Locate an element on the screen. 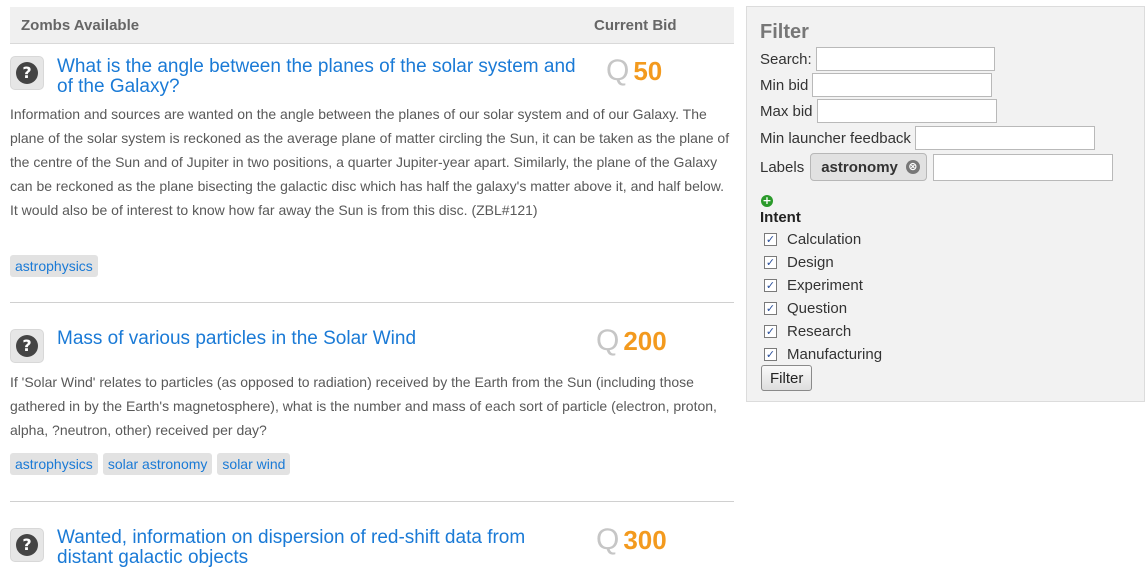  filter-button: Filter is located at coordinates (787, 378).